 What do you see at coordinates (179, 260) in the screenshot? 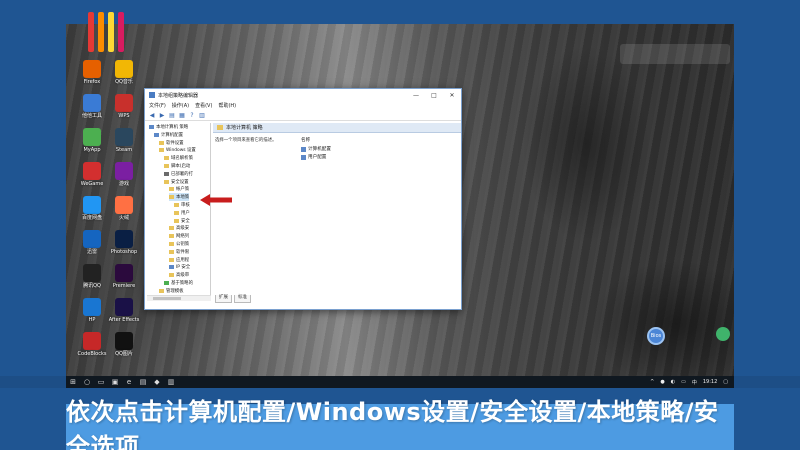
I see `tree-item: 应用程` at bounding box center [179, 260].